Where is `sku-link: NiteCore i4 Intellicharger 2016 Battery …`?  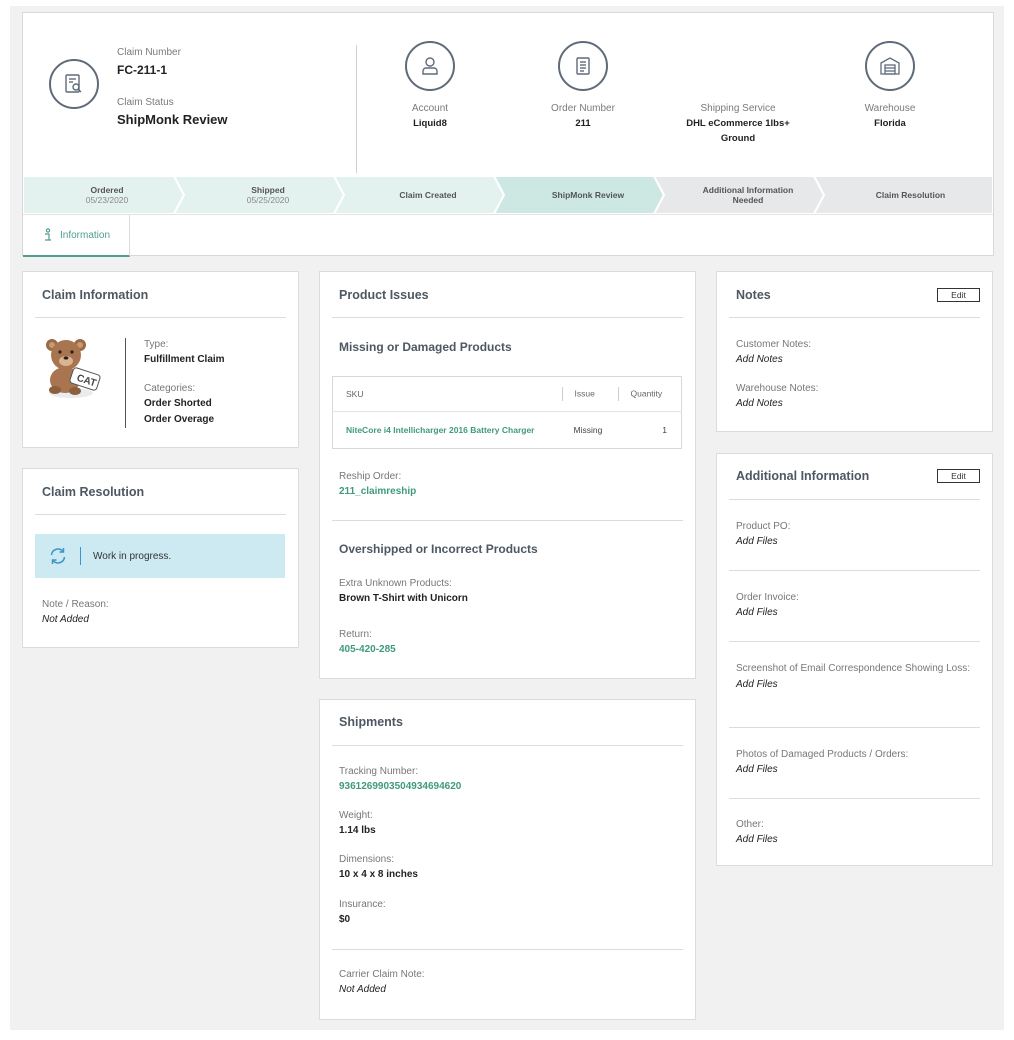 sku-link: NiteCore i4 Intellicharger 2016 Battery … is located at coordinates (447, 430).